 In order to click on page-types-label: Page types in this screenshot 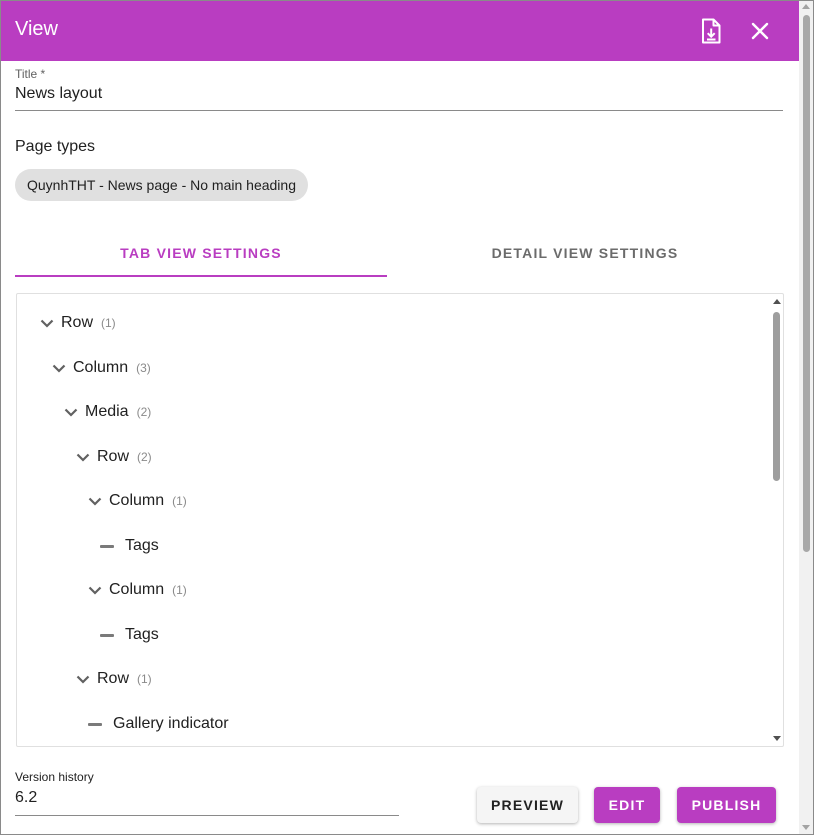, I will do `click(55, 146)`.